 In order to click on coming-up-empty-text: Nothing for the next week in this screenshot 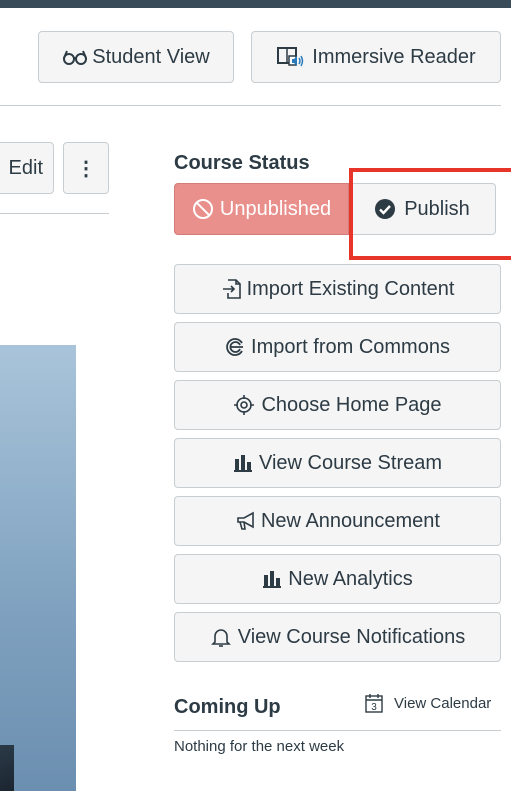, I will do `click(259, 746)`.